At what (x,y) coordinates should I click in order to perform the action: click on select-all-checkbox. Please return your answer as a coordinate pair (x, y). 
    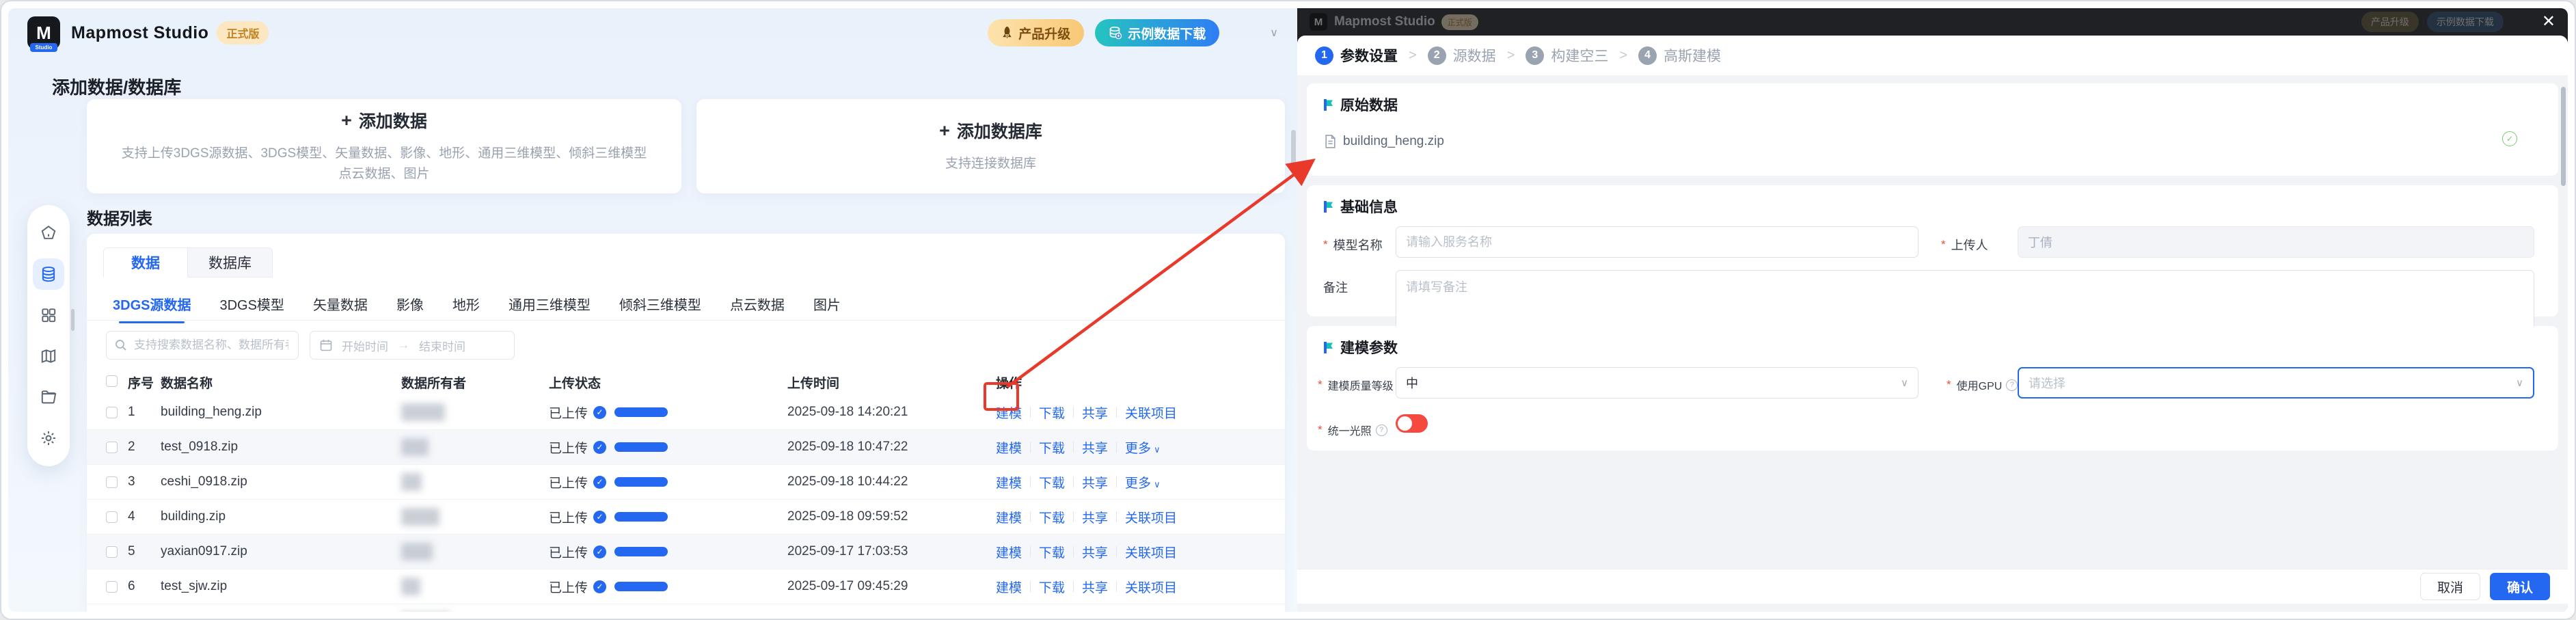
    Looking at the image, I should click on (112, 381).